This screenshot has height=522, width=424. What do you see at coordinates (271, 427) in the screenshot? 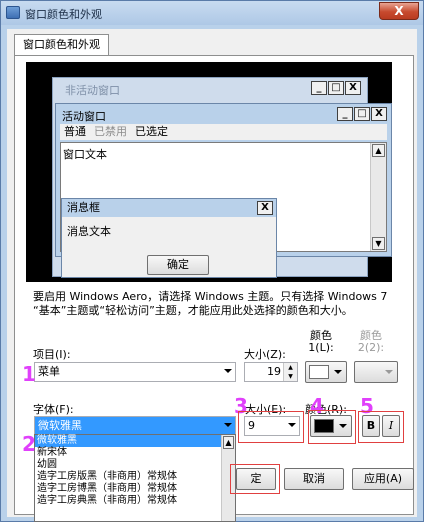
I see `highlight-font-size` at bounding box center [271, 427].